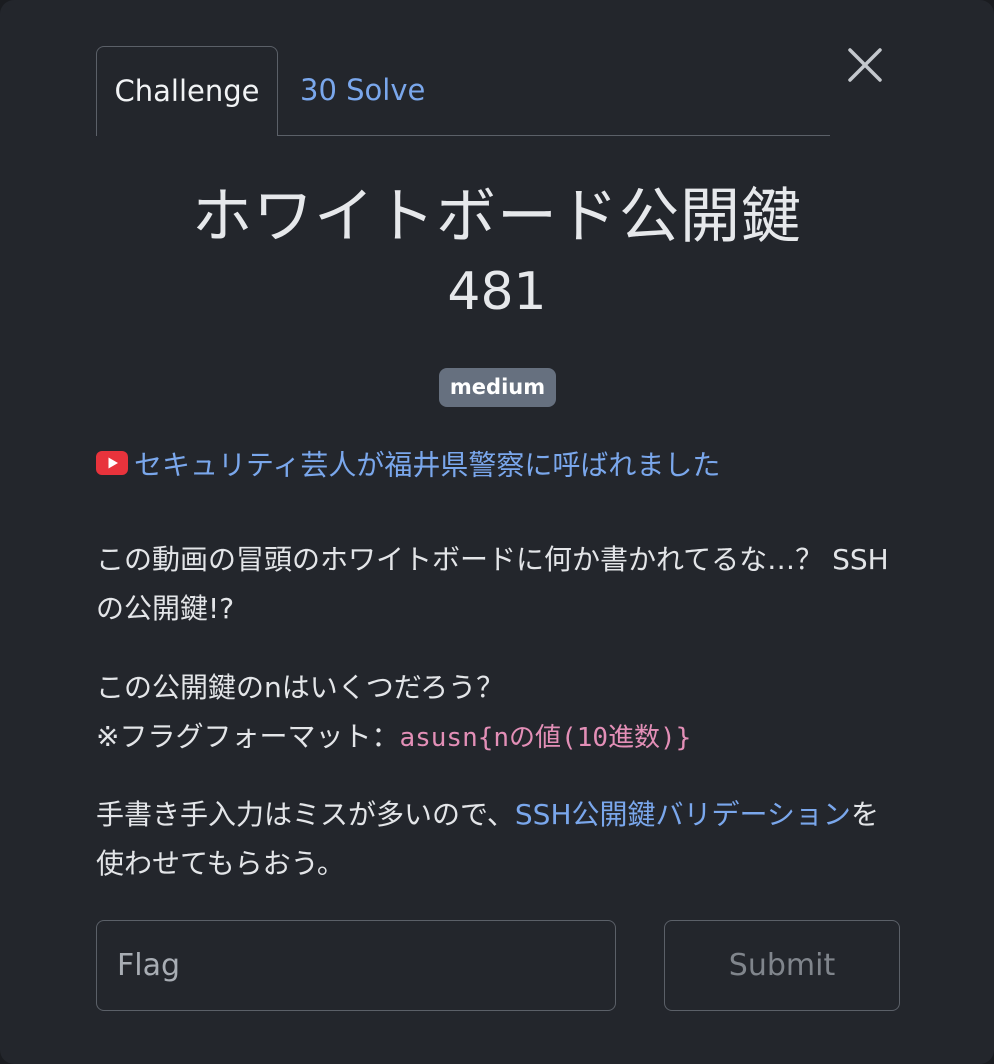  Describe the element at coordinates (356, 965) in the screenshot. I see `flag-input` at that location.